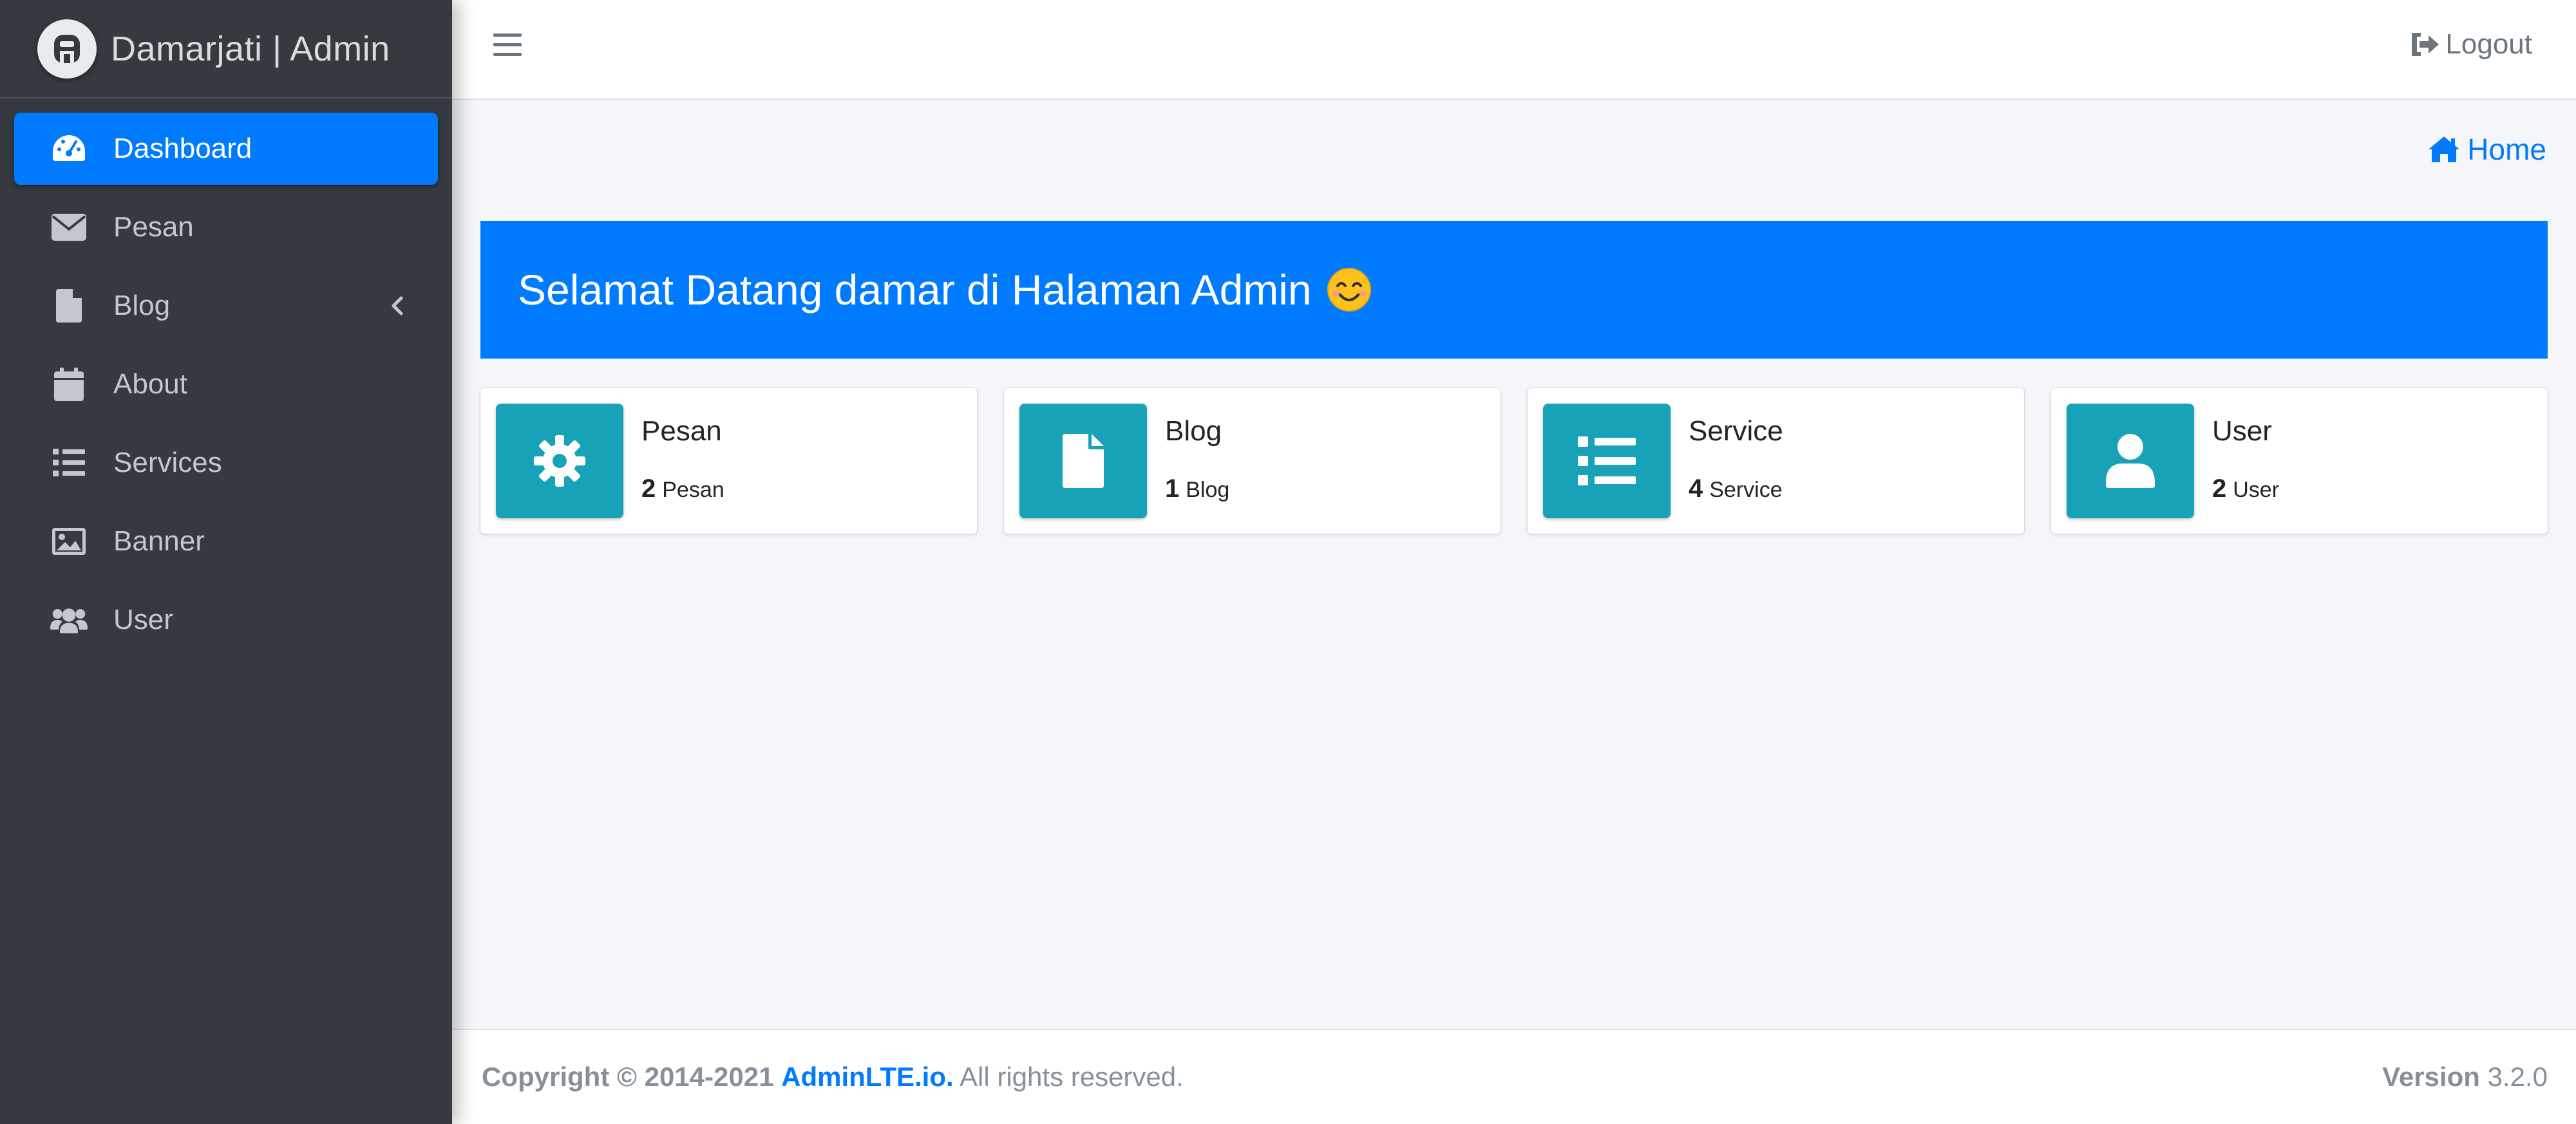 This screenshot has height=1124, width=2576. What do you see at coordinates (69, 541) in the screenshot?
I see `image-icon` at bounding box center [69, 541].